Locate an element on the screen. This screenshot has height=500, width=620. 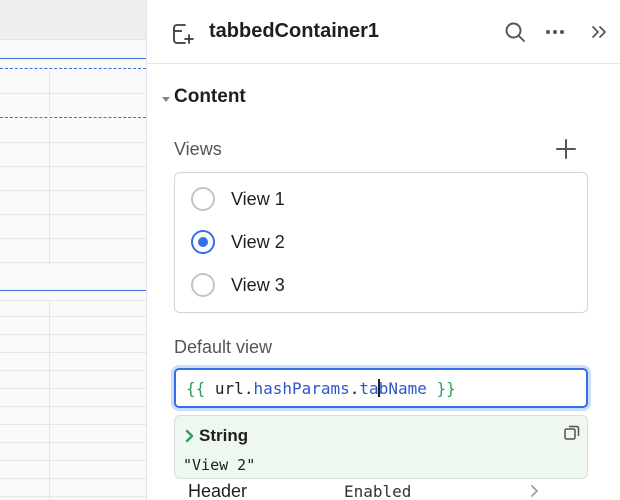
container-border-top is located at coordinates (73, 58).